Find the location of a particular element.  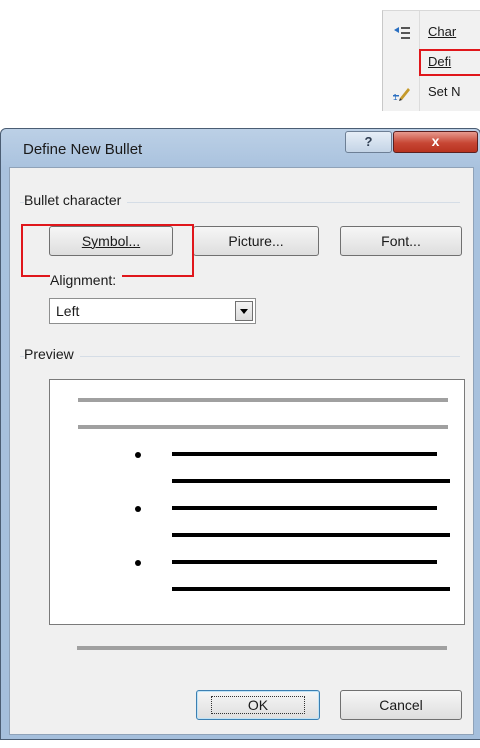

menu-item-set-numbering-value: 1 Set N is located at coordinates (431, 92).